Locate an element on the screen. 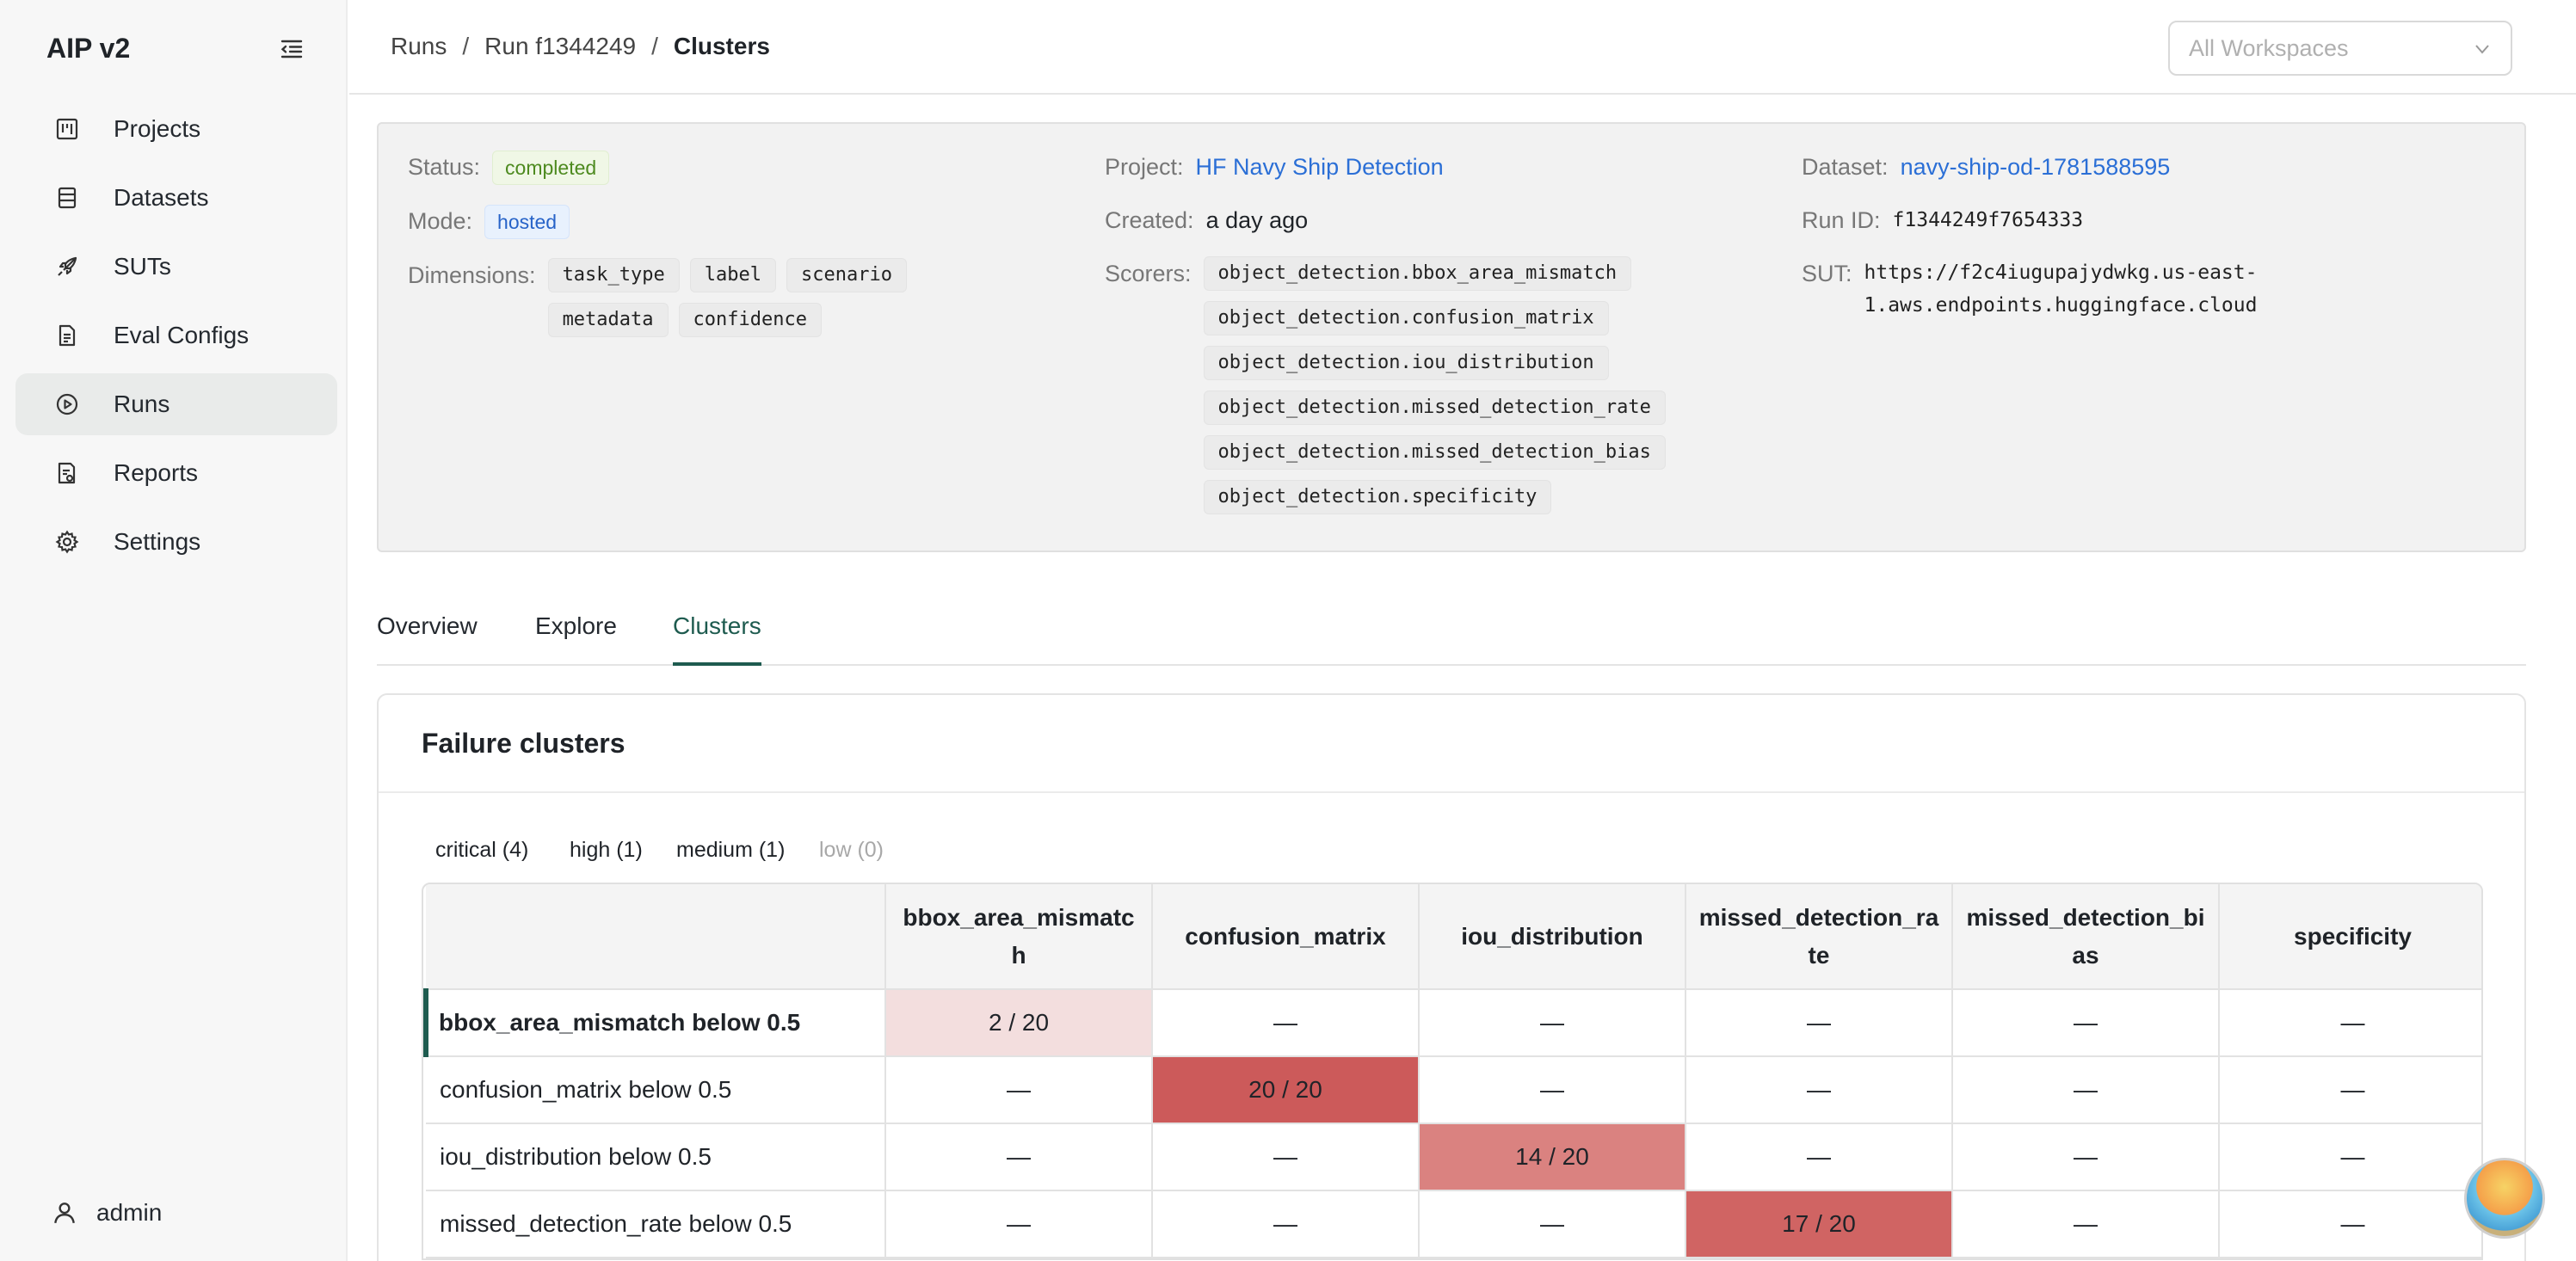 The width and height of the screenshot is (2576, 1261). project-link: HF Navy Ship Detection is located at coordinates (1320, 167).